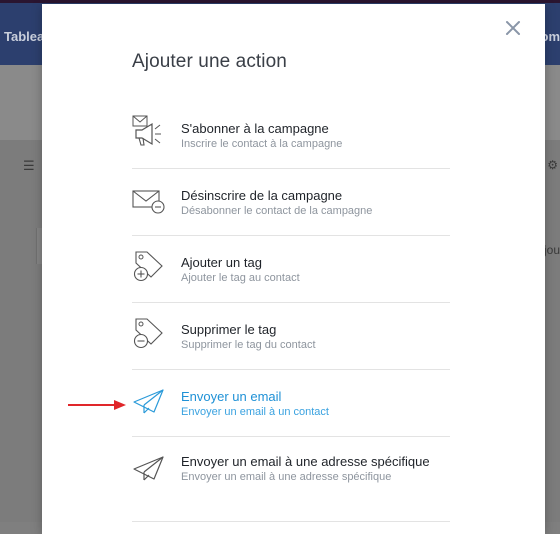 The image size is (560, 534). Describe the element at coordinates (209, 62) in the screenshot. I see `modal-title: Ajouter une action` at that location.